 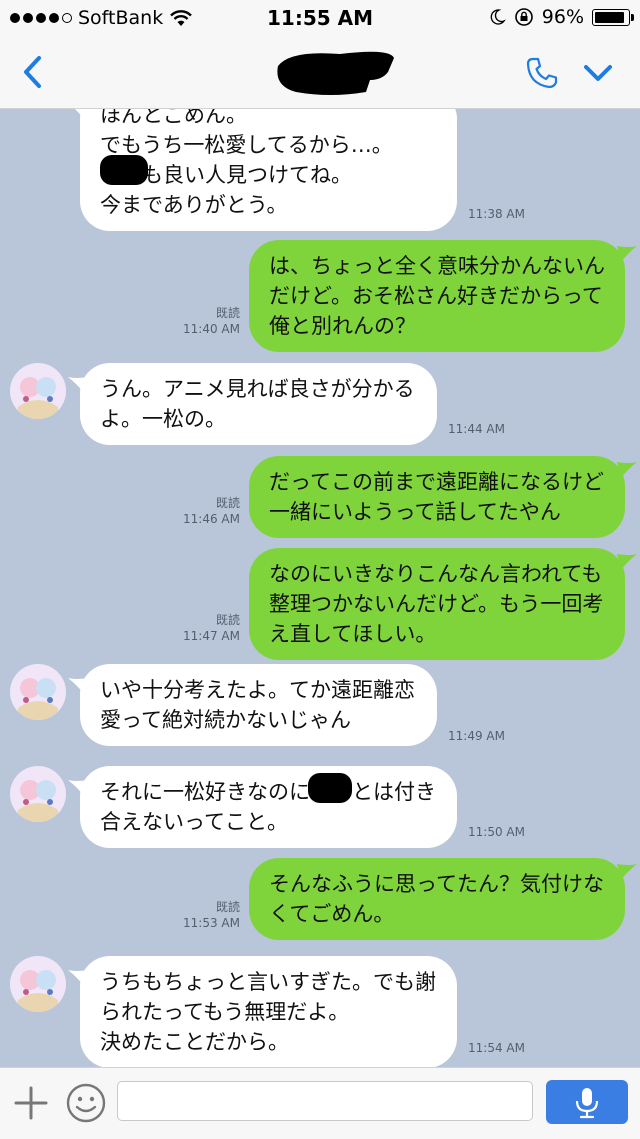 I want to click on phone-icon, so click(x=542, y=73).